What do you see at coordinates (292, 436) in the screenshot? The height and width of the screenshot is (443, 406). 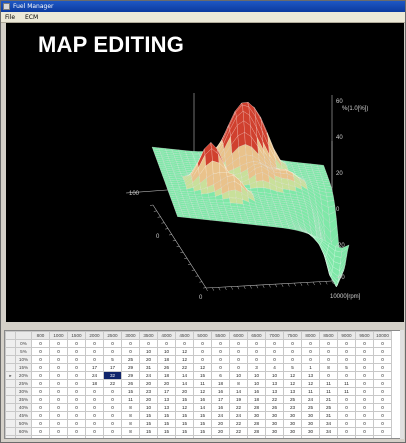 I see `table-cell: 35` at bounding box center [292, 436].